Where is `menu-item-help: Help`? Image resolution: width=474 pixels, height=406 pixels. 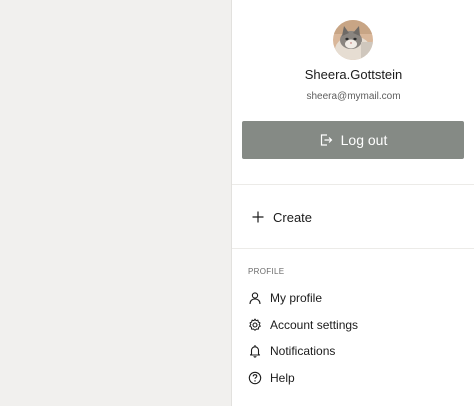
menu-item-help: Help is located at coordinates (271, 378).